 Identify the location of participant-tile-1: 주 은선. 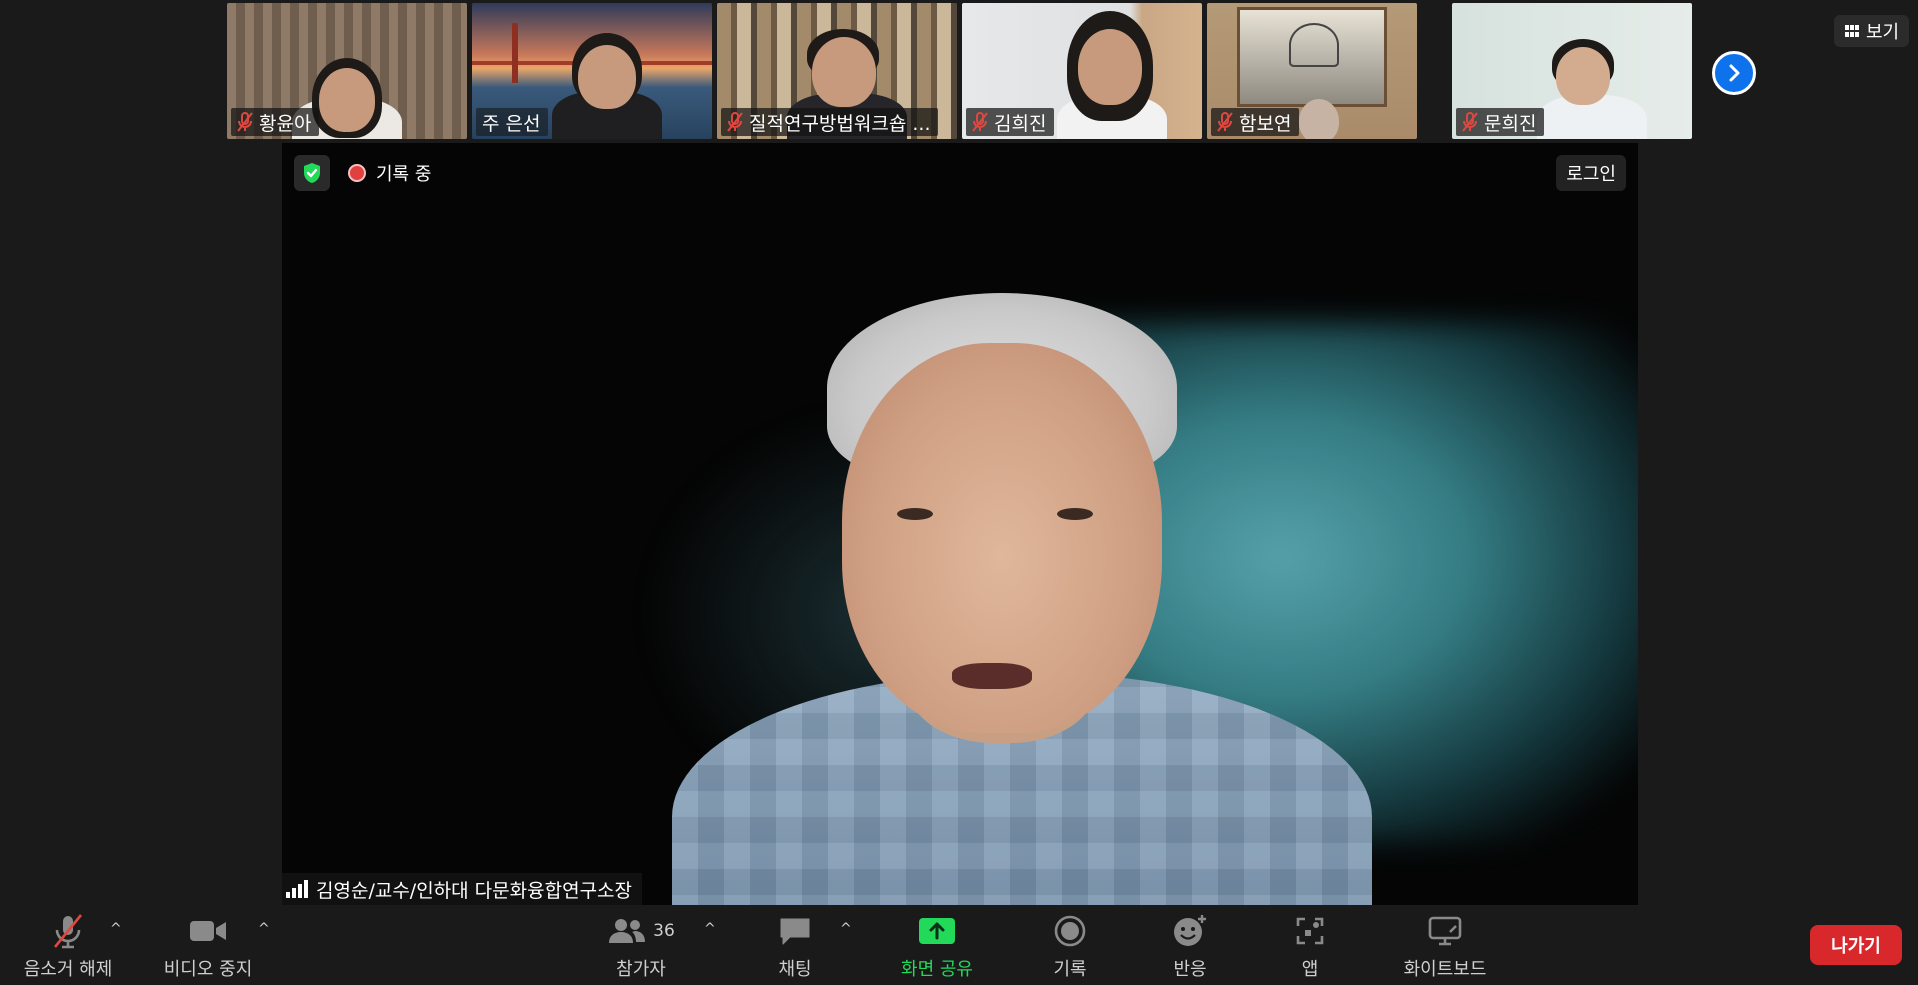
(592, 71).